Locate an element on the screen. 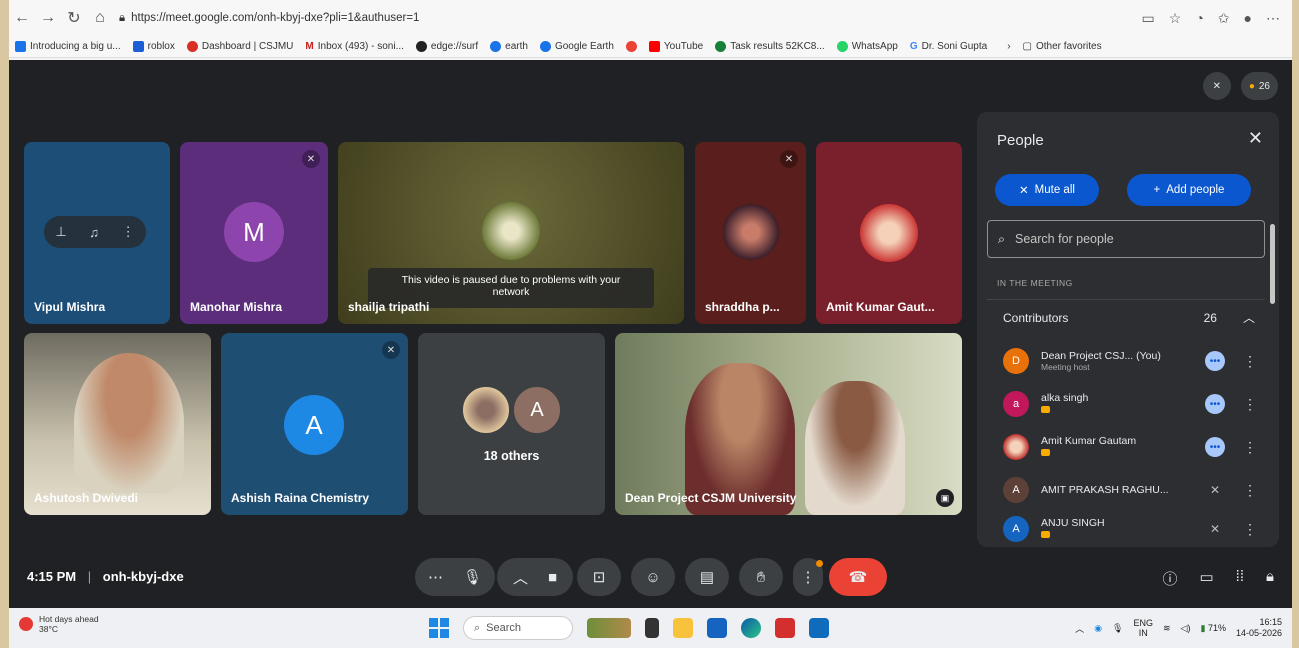 The image size is (1299, 648). forward-icon: → is located at coordinates (48, 18).